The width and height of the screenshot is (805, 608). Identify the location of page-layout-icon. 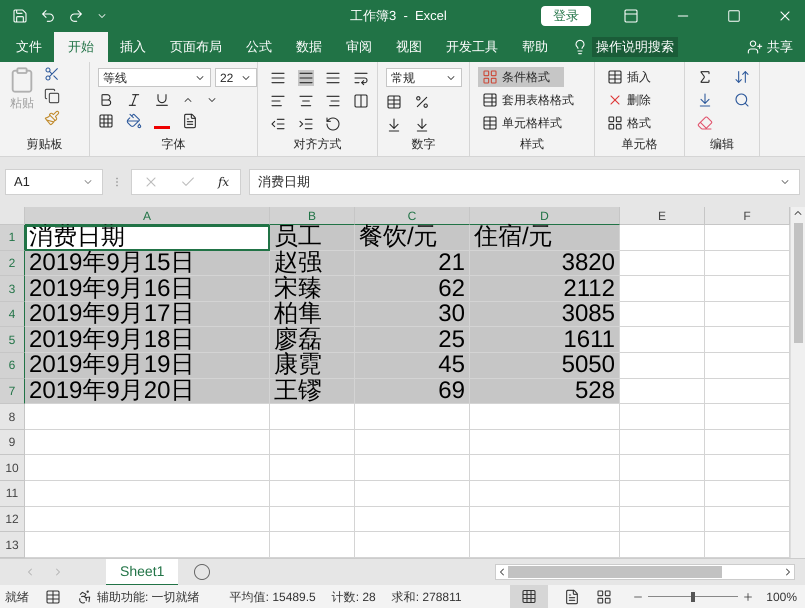
(572, 596).